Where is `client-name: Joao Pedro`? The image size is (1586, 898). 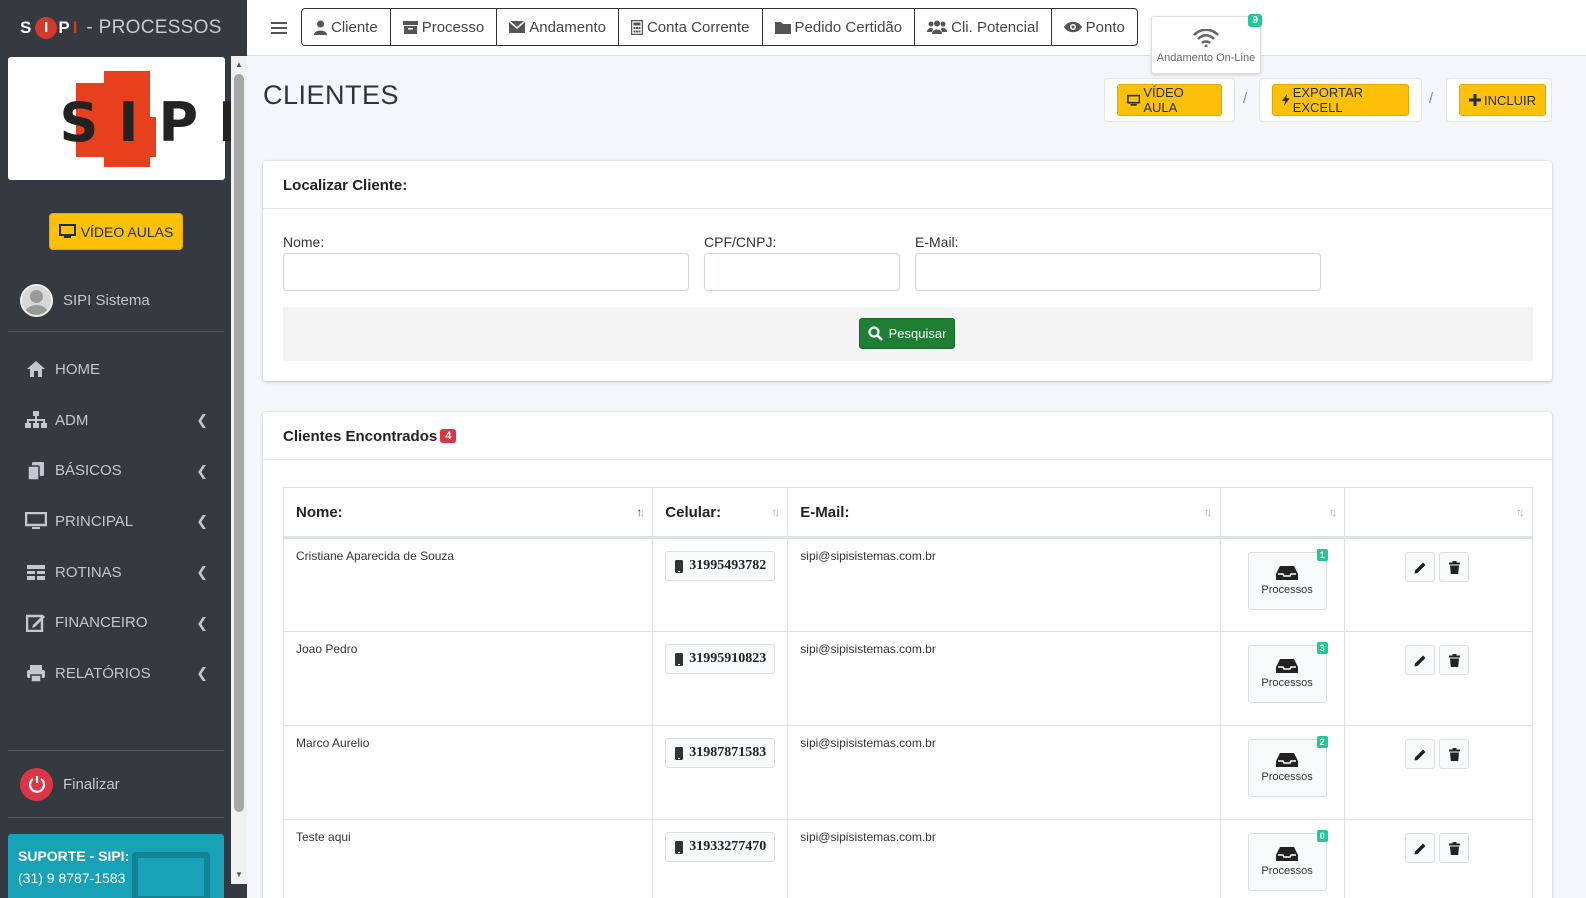
client-name: Joao Pedro is located at coordinates (327, 649).